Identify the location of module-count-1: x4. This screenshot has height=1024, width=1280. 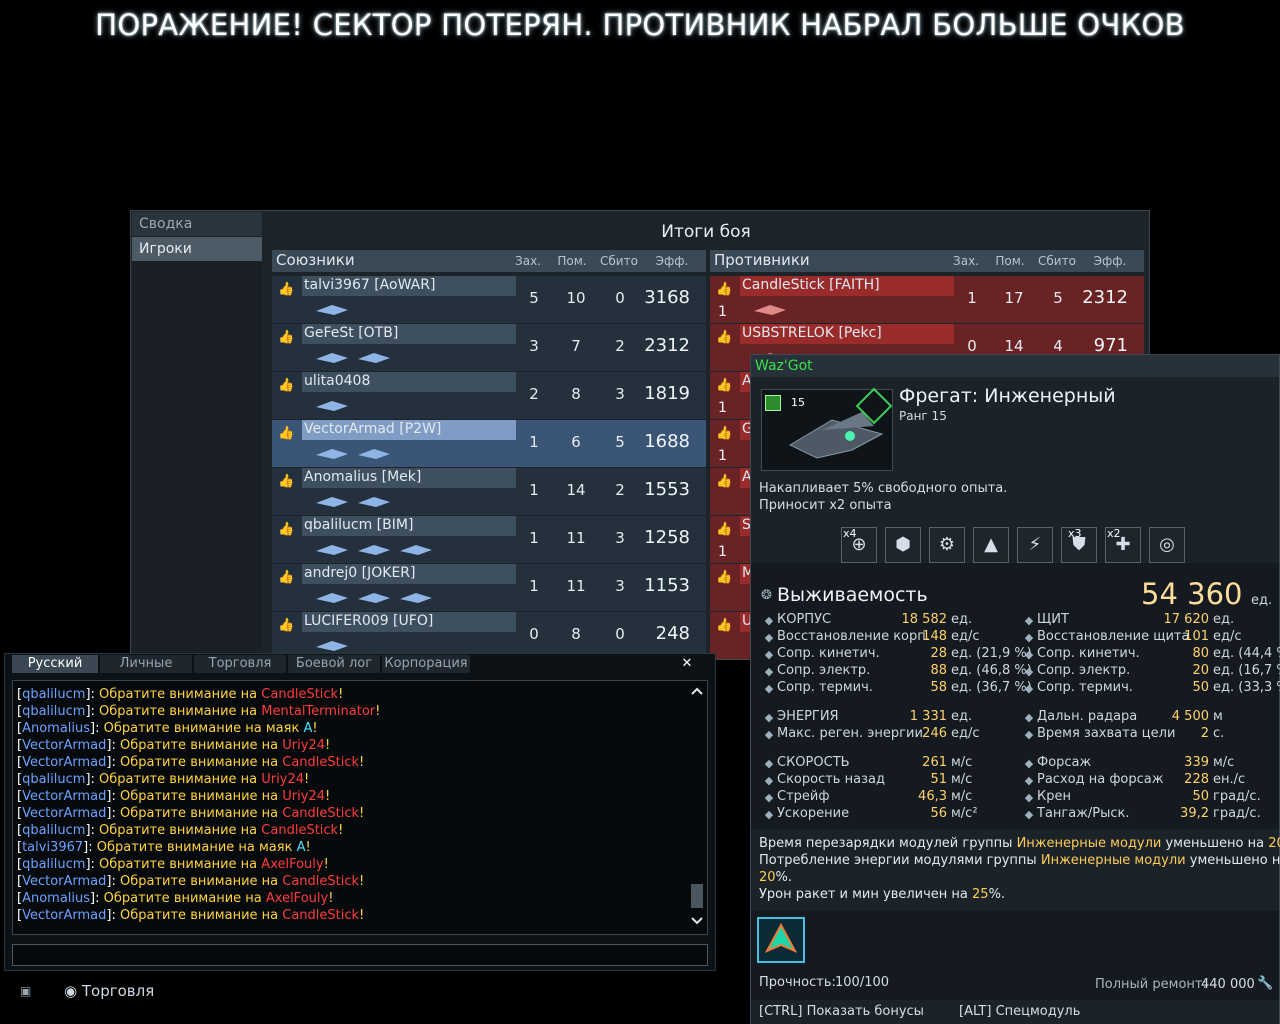
(850, 533).